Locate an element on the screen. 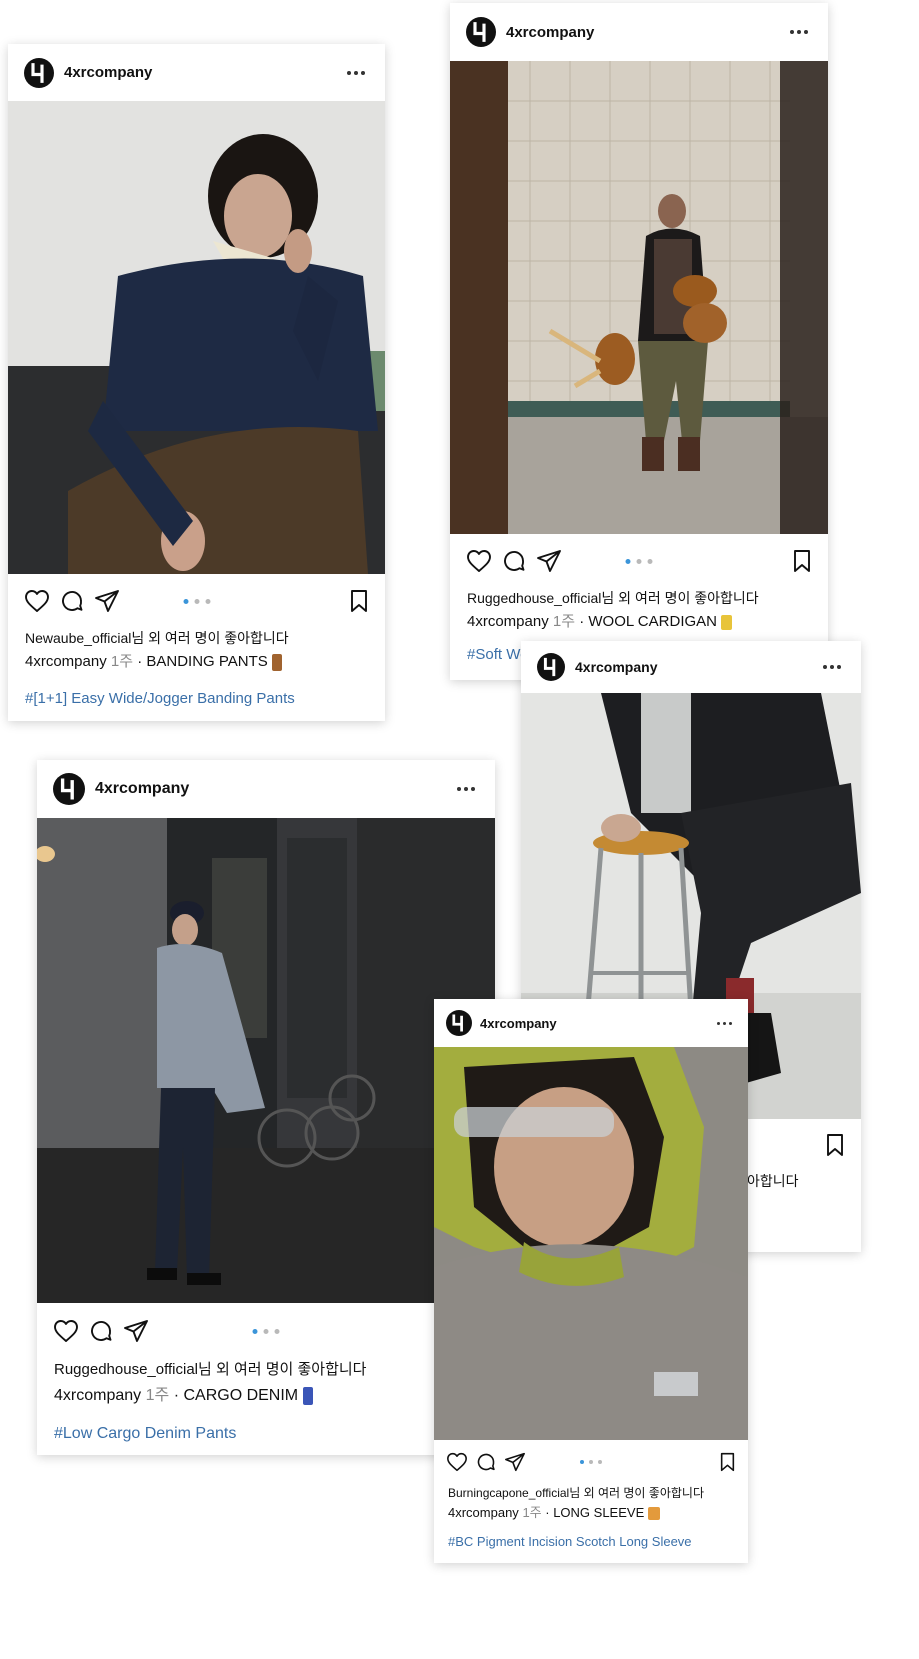 This screenshot has width=919, height=1659. sofa-photo-illustration is located at coordinates (196, 337).